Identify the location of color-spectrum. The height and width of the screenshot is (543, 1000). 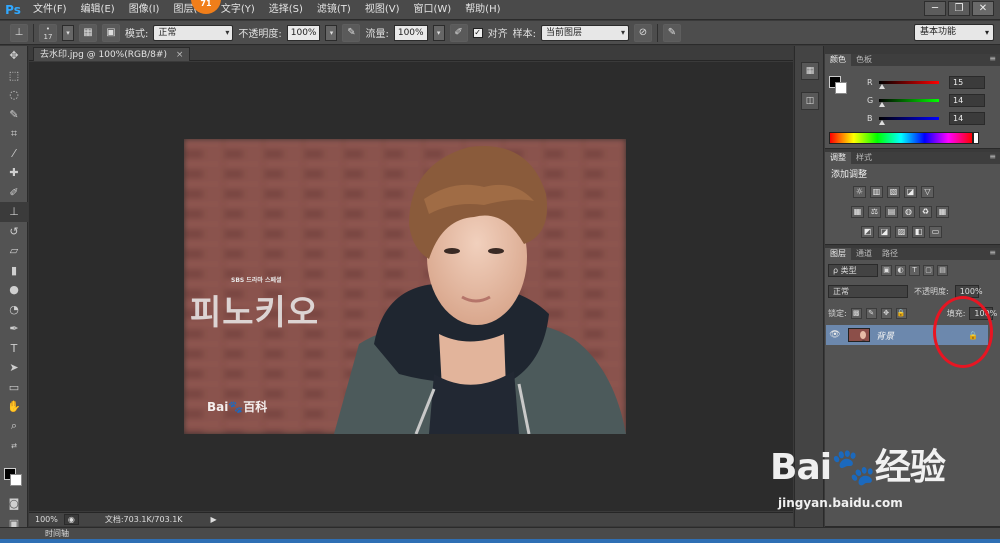
(901, 138).